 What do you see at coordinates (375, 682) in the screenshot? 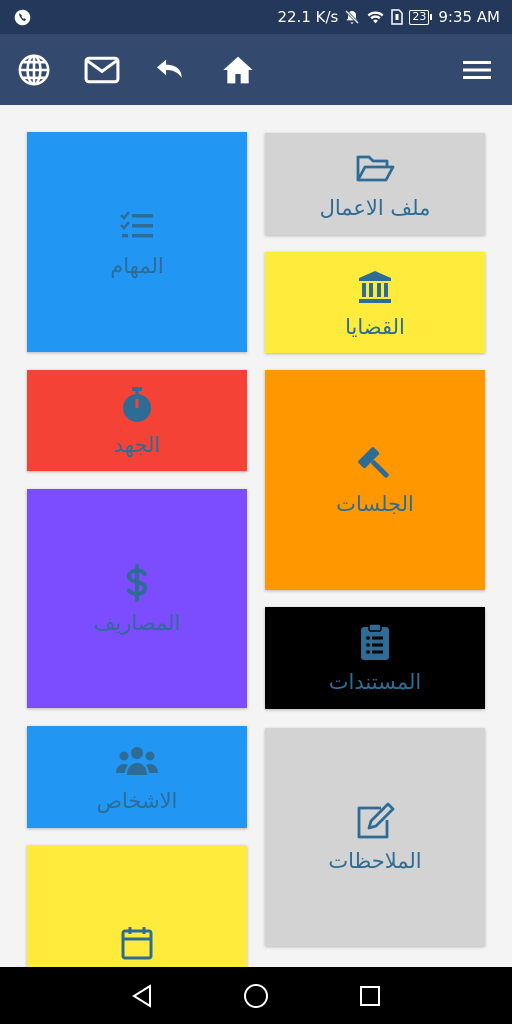
I see `tile-documents-label: المستندات` at bounding box center [375, 682].